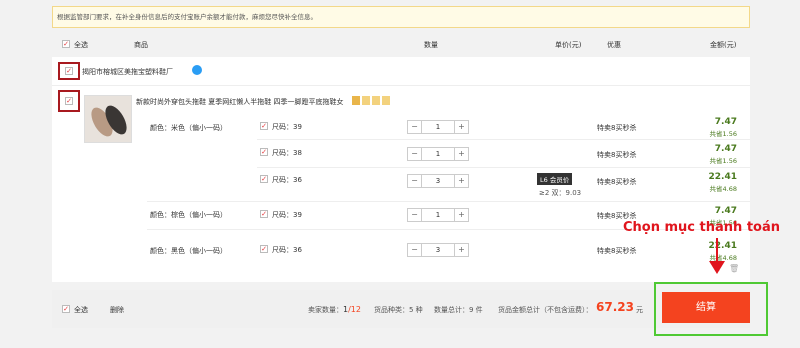 This screenshot has width=800, height=348. I want to click on goods-total-label: 货品金额总计（不包含运费）：, so click(545, 310).